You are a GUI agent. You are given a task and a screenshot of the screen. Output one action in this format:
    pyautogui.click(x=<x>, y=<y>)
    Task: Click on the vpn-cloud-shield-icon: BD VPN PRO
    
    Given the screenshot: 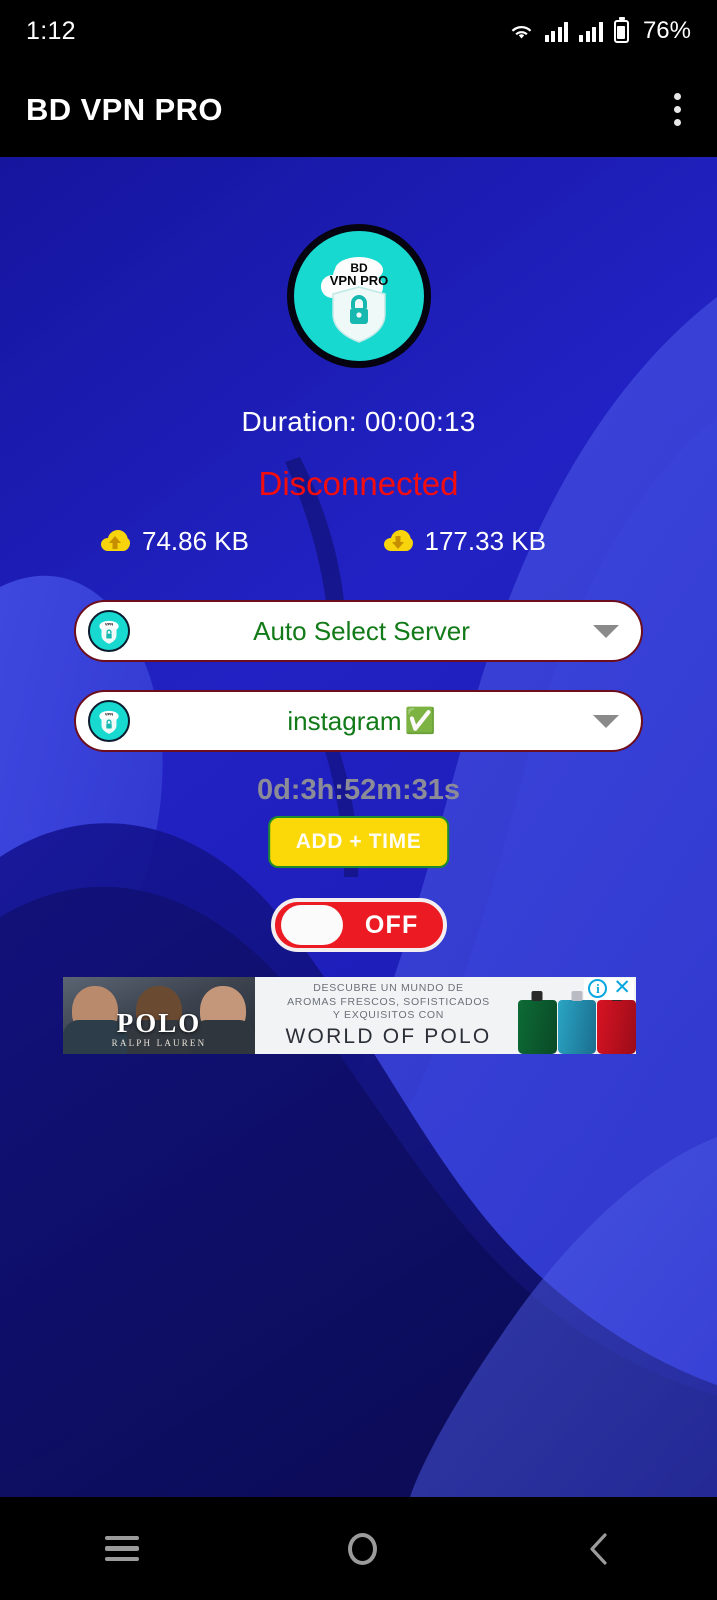 What is the action you would take?
    pyautogui.click(x=354, y=300)
    